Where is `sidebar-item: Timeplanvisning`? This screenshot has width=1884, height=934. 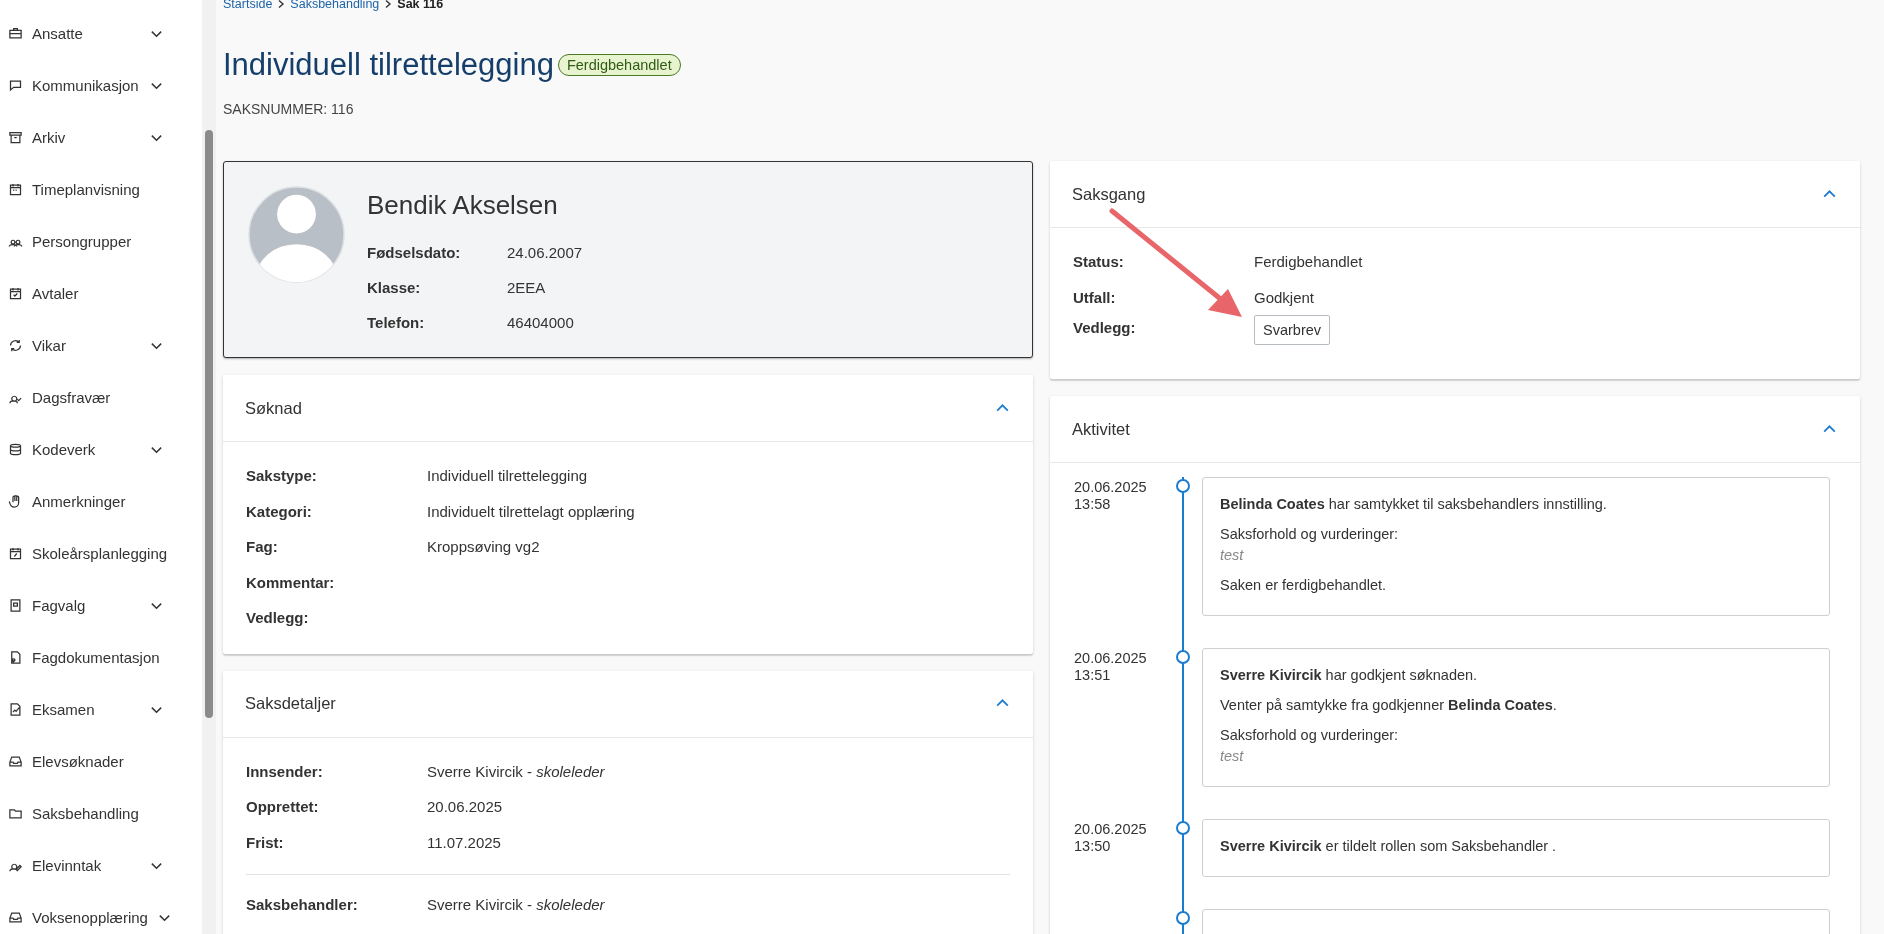 sidebar-item: Timeplanvisning is located at coordinates (101, 189).